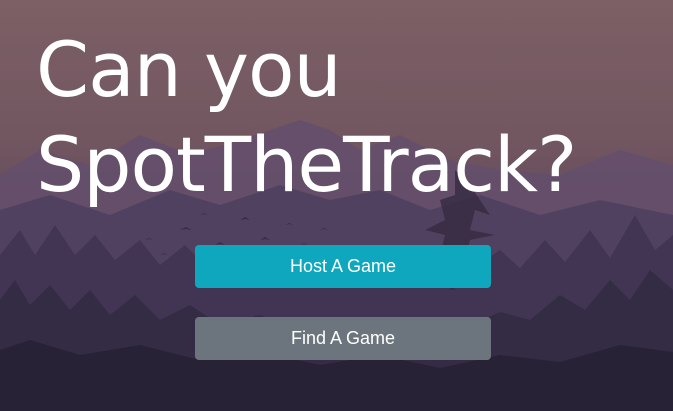  I want to click on page-title-line-1: Can you, so click(189, 69).